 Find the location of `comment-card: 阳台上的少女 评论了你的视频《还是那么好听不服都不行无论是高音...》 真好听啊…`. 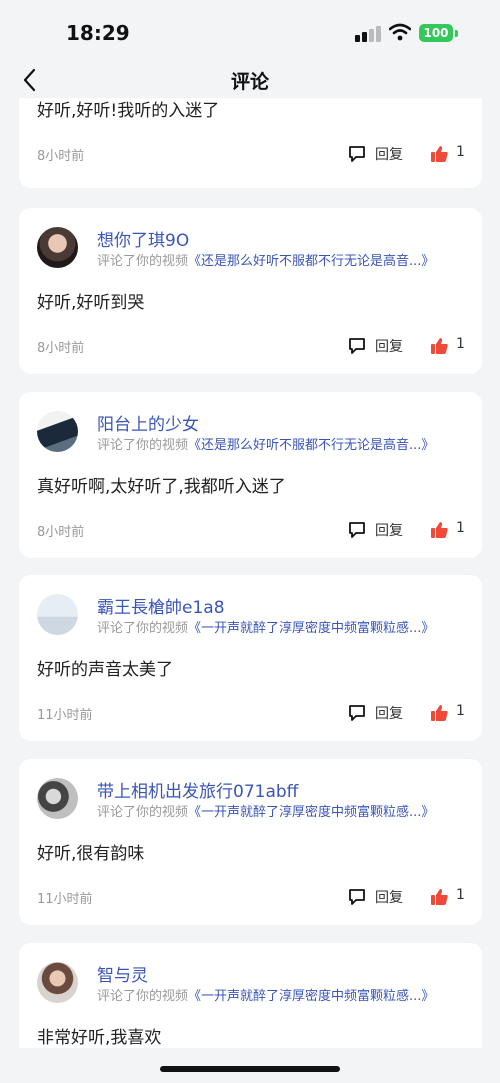

comment-card: 阳台上的少女 评论了你的视频《还是那么好听不服都不行无论是高音...》 真好听啊… is located at coordinates (250, 475).